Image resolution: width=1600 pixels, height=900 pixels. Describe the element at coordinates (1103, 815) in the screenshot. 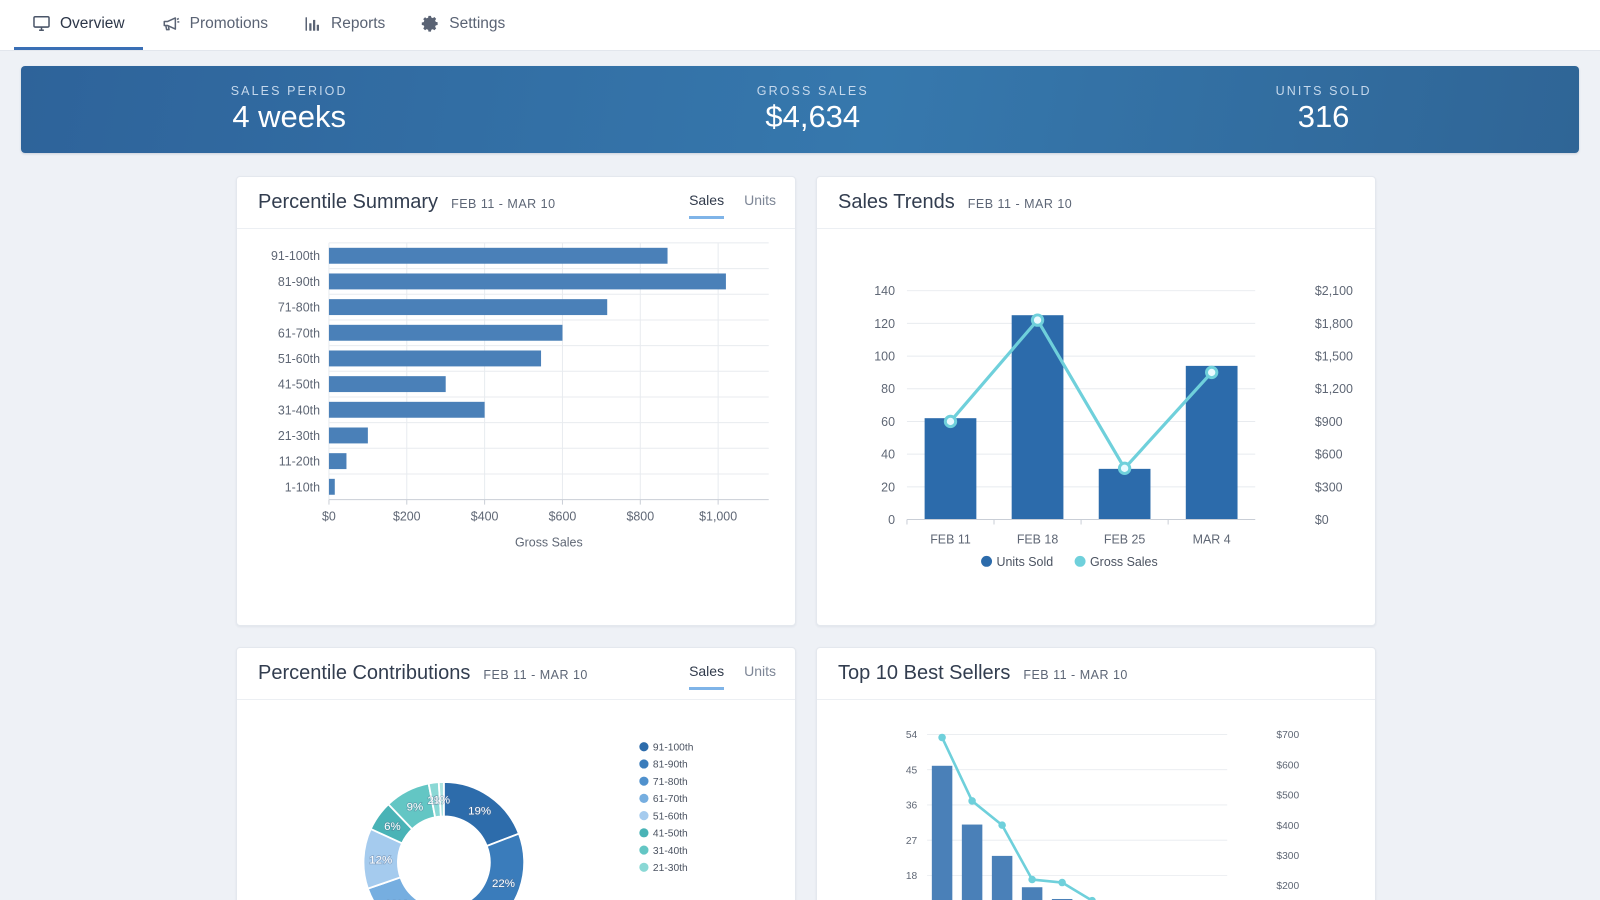

I see `top-sellers-chart: 18 27 36 45 54 $200 $300 $400 $500 $600 $700` at that location.